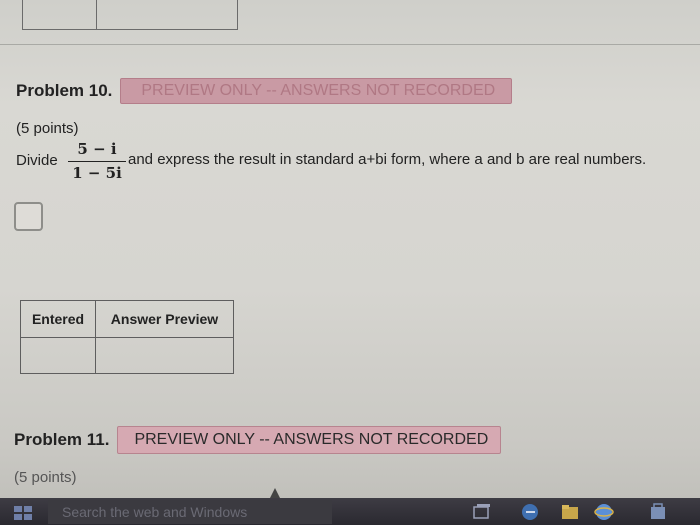 The image size is (700, 525). Describe the element at coordinates (58, 319) in the screenshot. I see `entered-column-header: Entered` at that location.